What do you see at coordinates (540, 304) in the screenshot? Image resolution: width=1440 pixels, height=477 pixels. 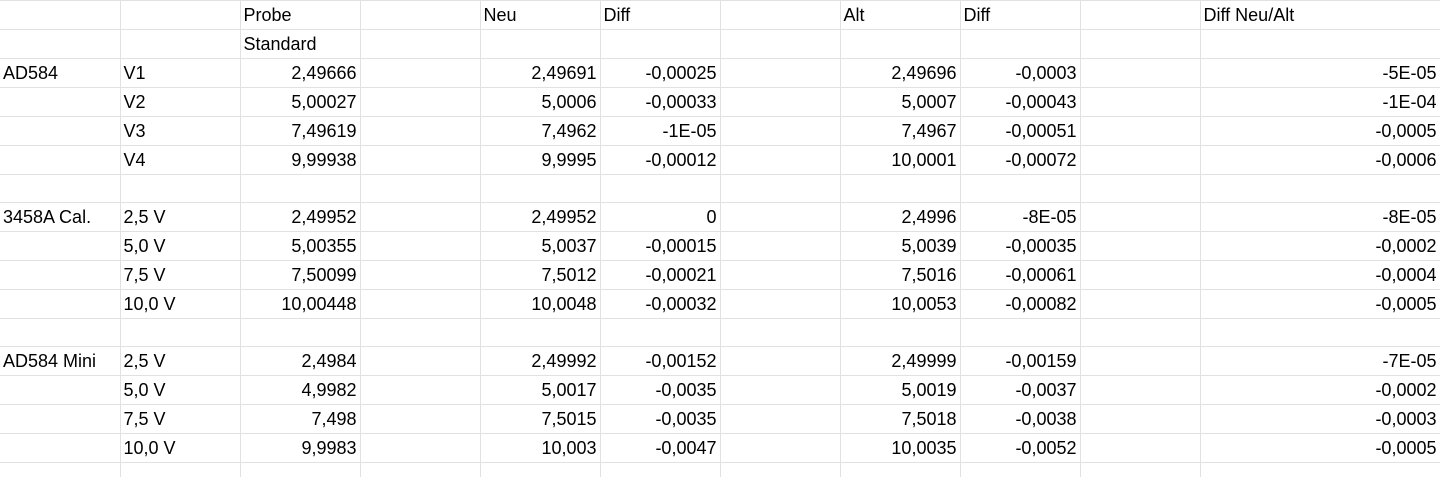 I see `sheet-cell: 10,0048` at bounding box center [540, 304].